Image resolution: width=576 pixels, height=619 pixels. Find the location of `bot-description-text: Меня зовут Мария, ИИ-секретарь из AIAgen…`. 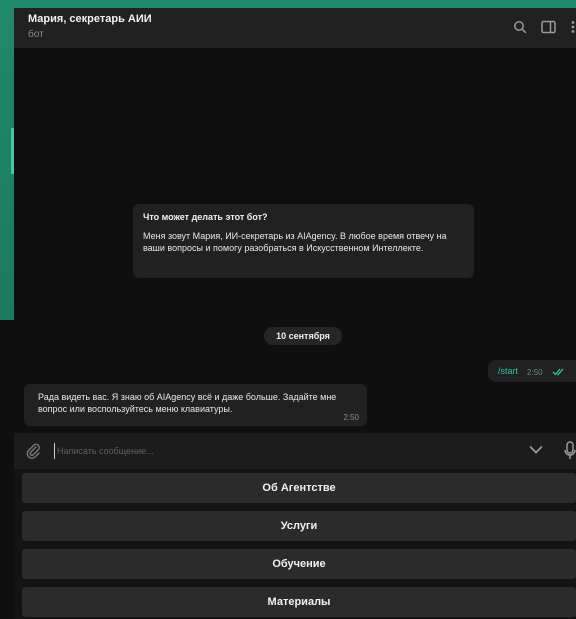

bot-description-text: Меня зовут Мария, ИИ-секретарь из AIAgen… is located at coordinates (295, 242).